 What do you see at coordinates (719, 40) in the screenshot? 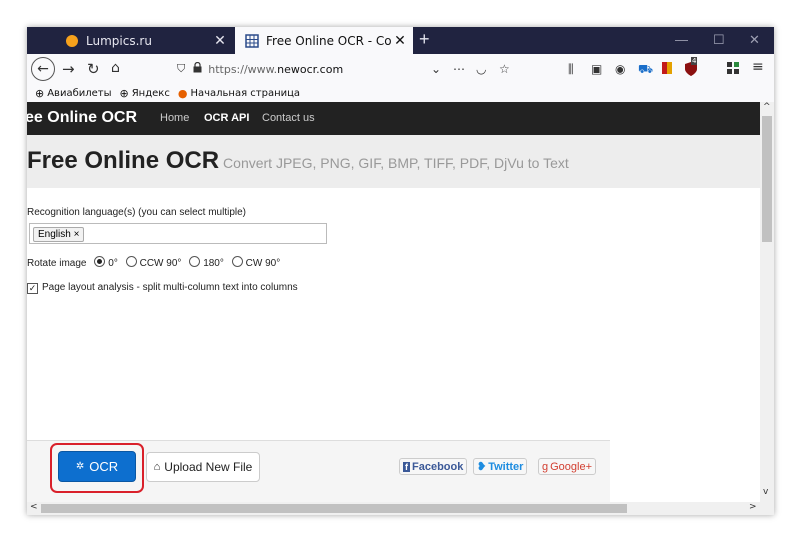
I see `maximize-button: ☐` at bounding box center [719, 40].